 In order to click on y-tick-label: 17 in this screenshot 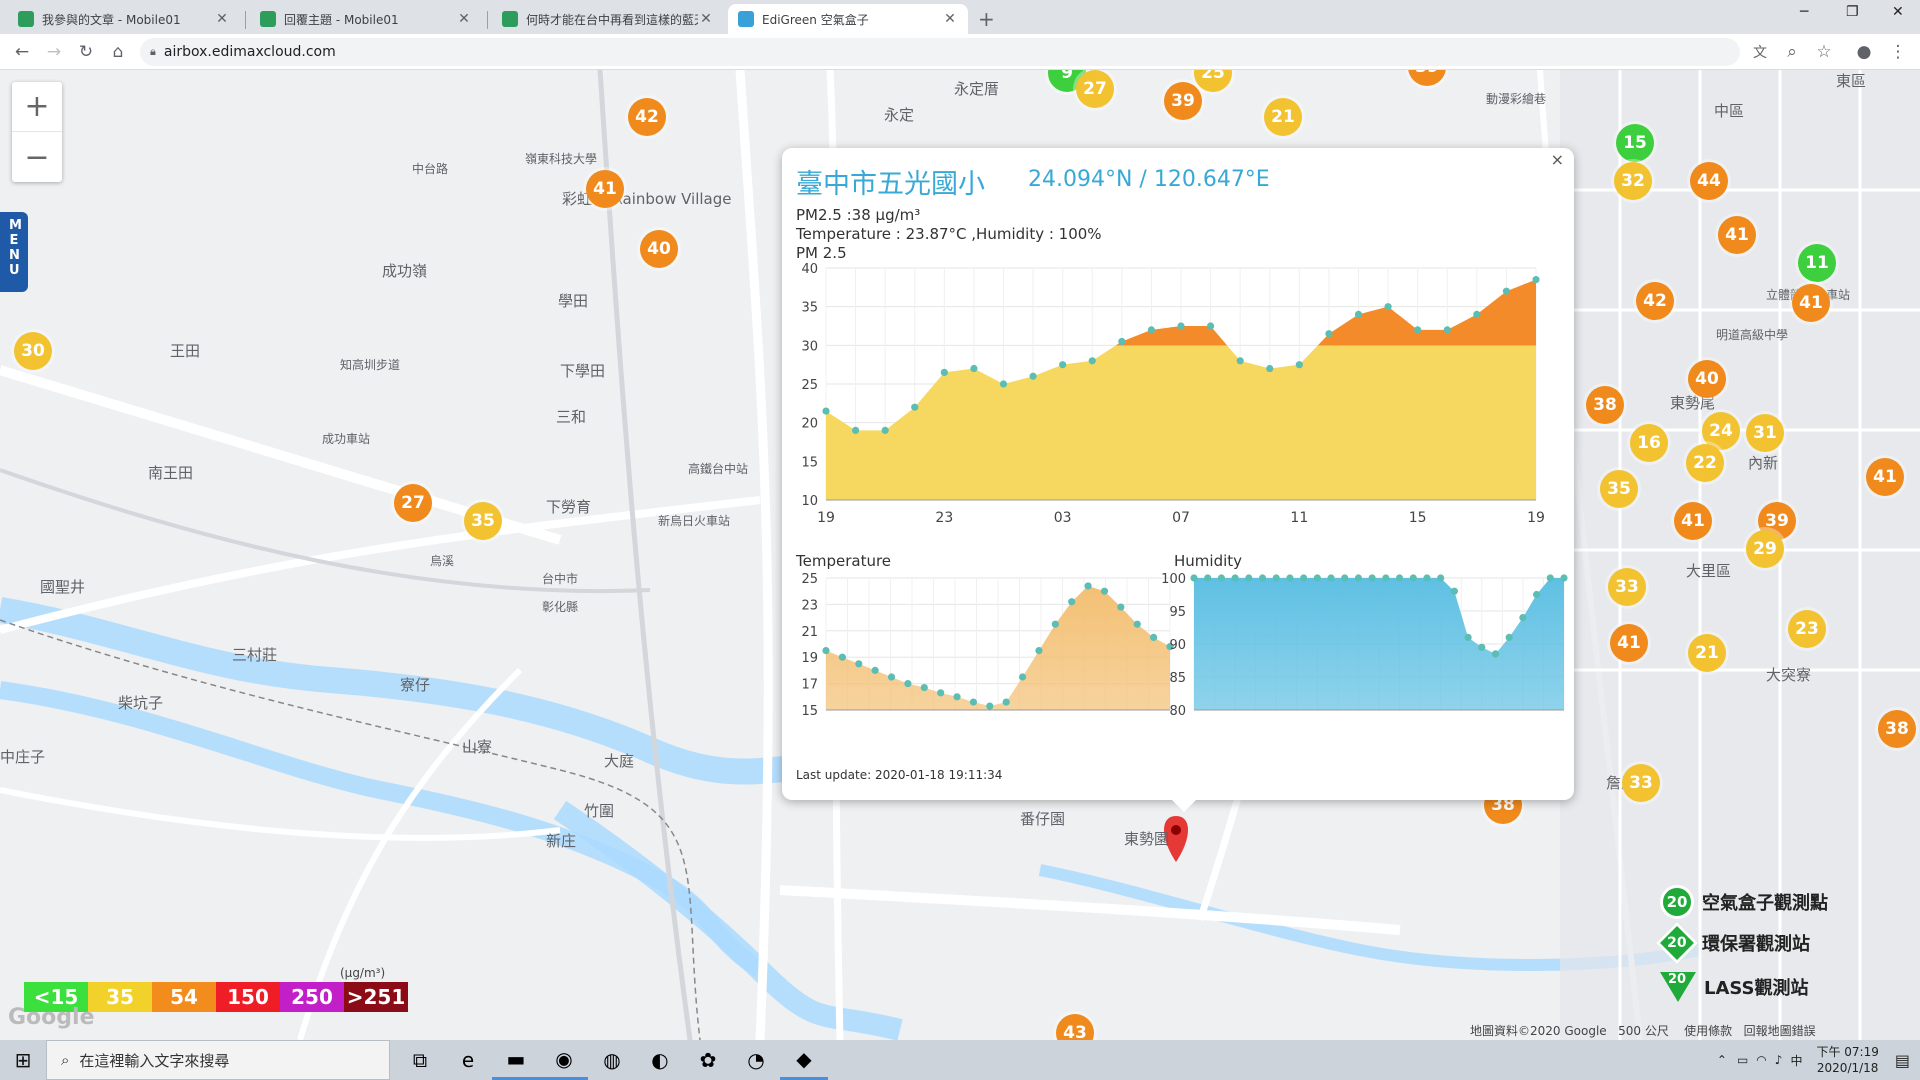, I will do `click(809, 685)`.